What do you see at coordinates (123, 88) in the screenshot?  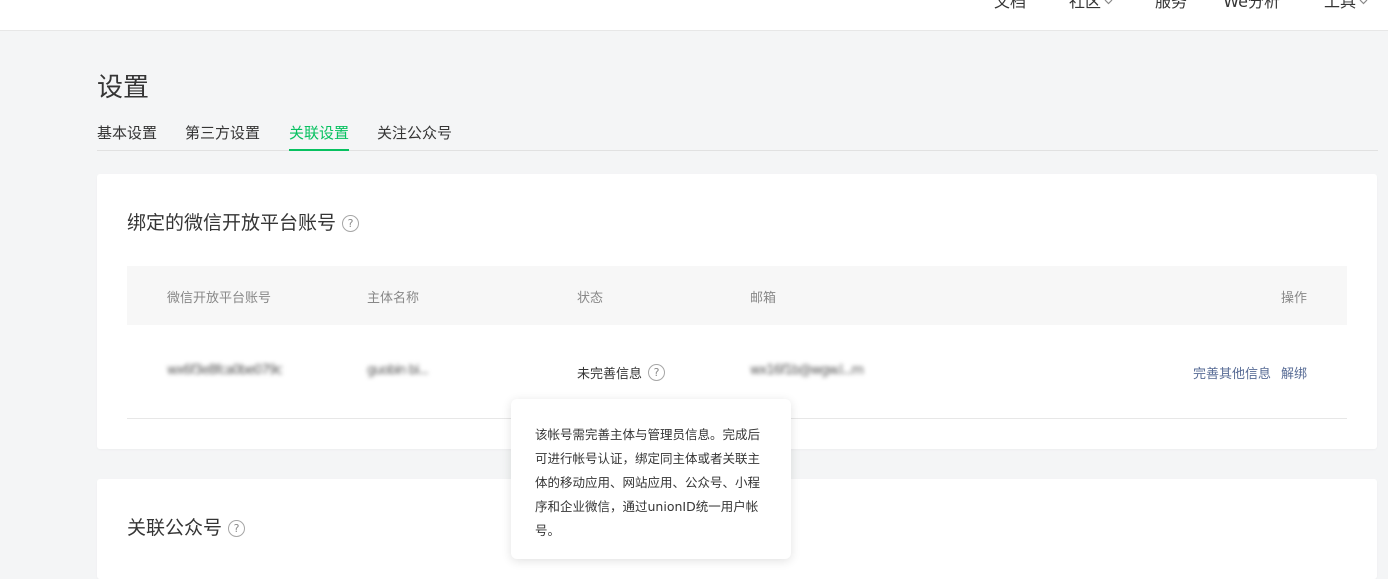 I see `page-title: 设置` at bounding box center [123, 88].